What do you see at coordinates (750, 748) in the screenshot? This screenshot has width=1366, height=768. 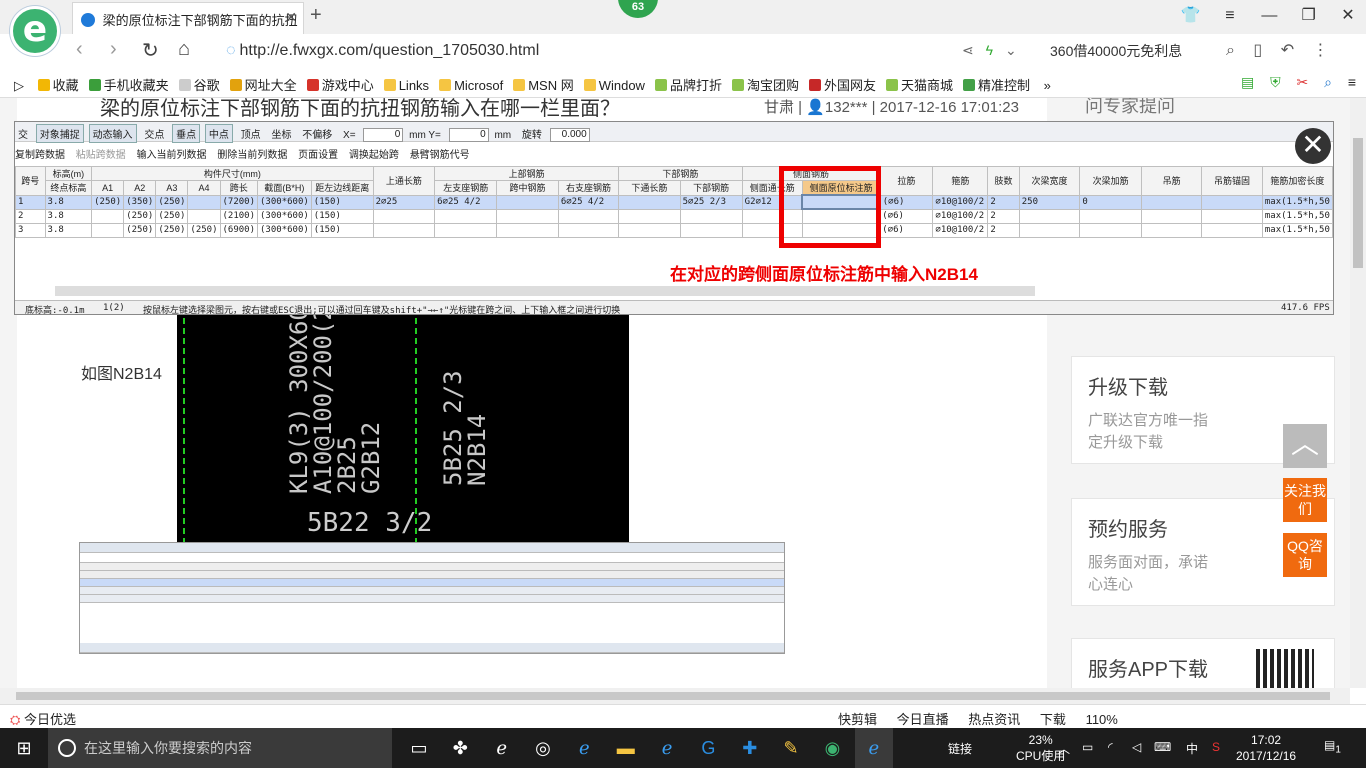 I see `plus-app-icon: ✚` at bounding box center [750, 748].